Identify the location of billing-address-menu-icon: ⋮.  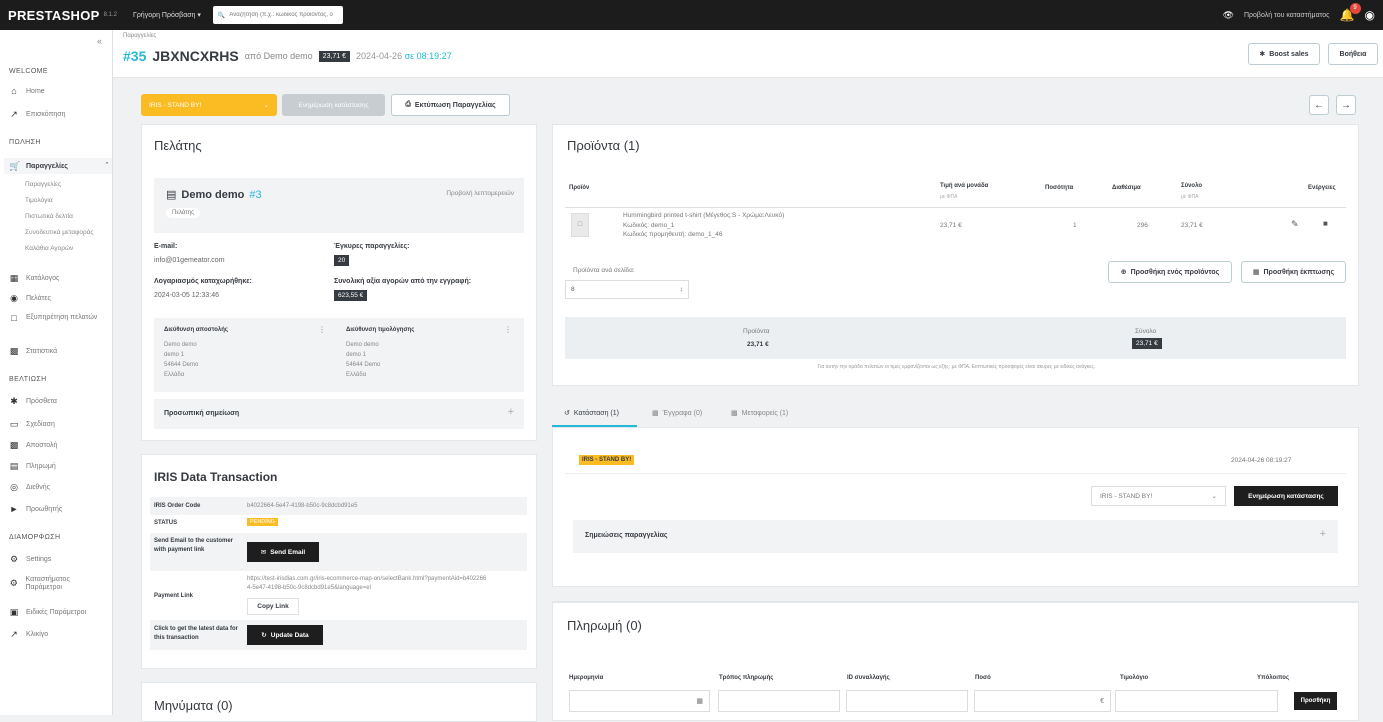
(508, 329).